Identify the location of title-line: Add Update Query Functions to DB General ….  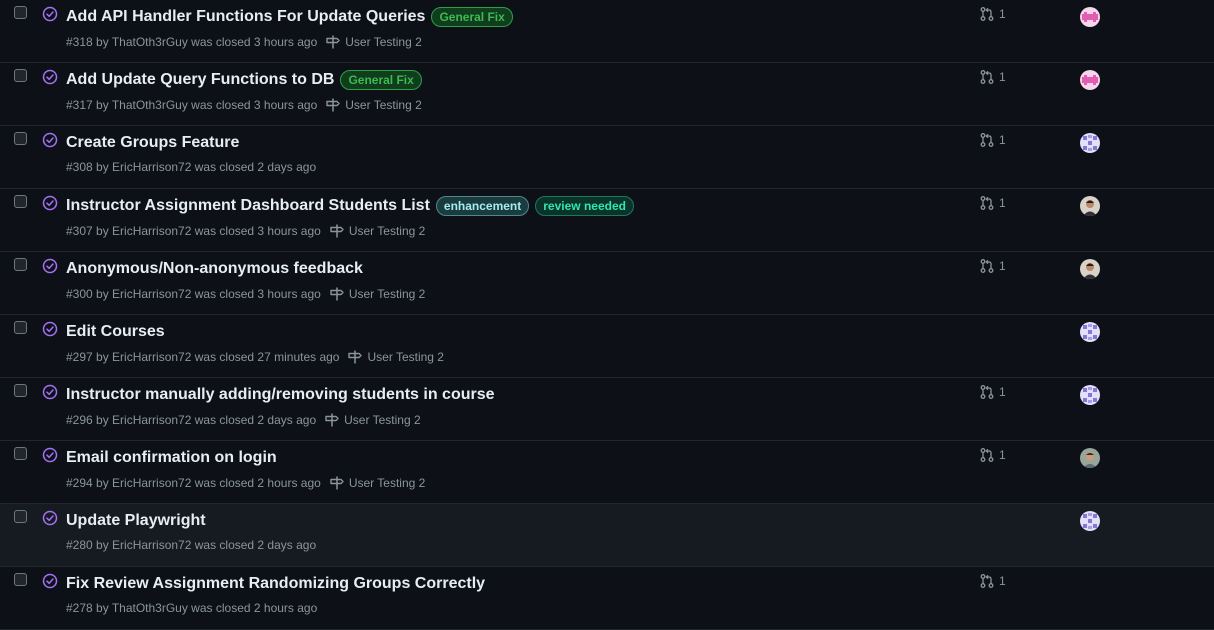
(244, 80).